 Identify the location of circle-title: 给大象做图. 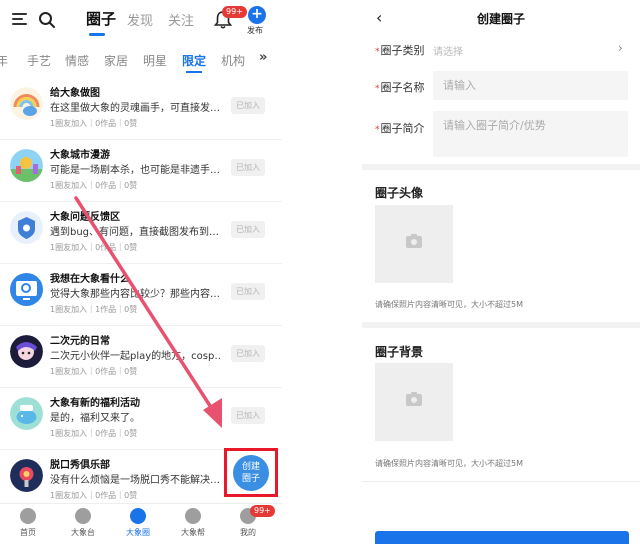
(75, 93).